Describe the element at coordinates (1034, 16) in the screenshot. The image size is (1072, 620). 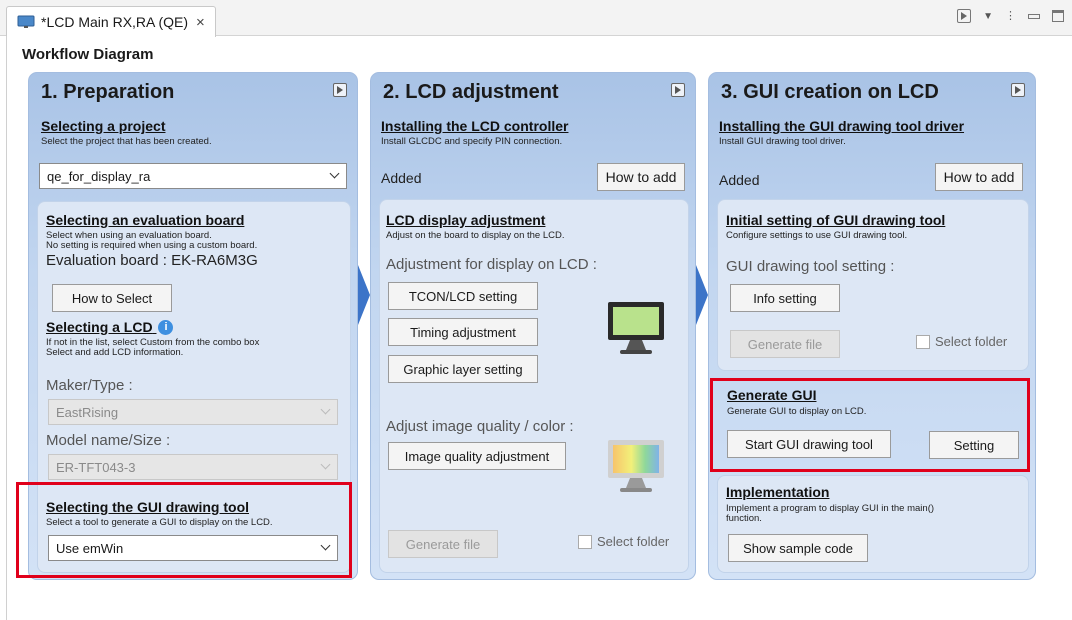
I see `minimize-icon` at that location.